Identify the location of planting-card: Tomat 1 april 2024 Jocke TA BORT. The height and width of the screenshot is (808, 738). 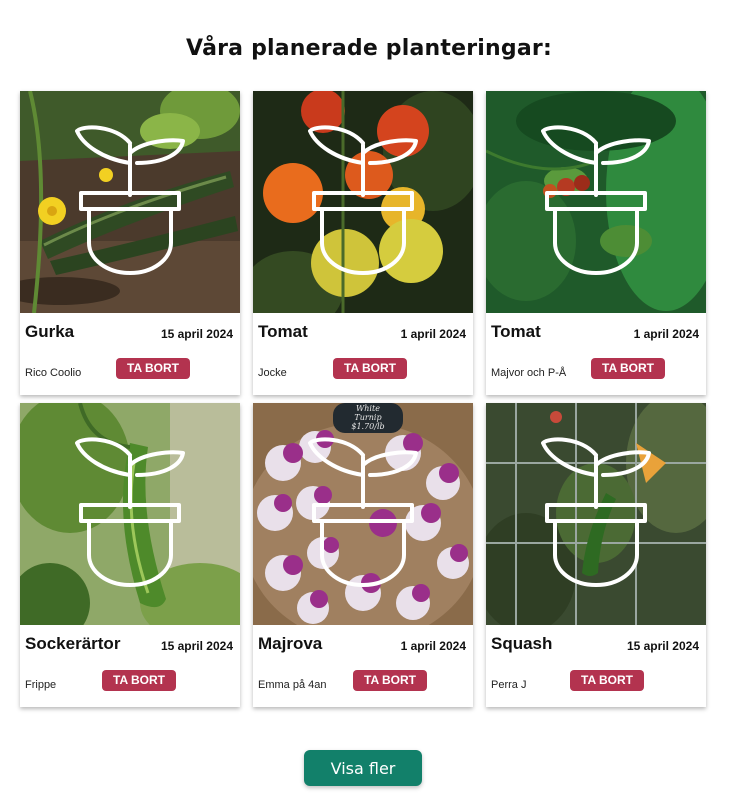
(363, 243).